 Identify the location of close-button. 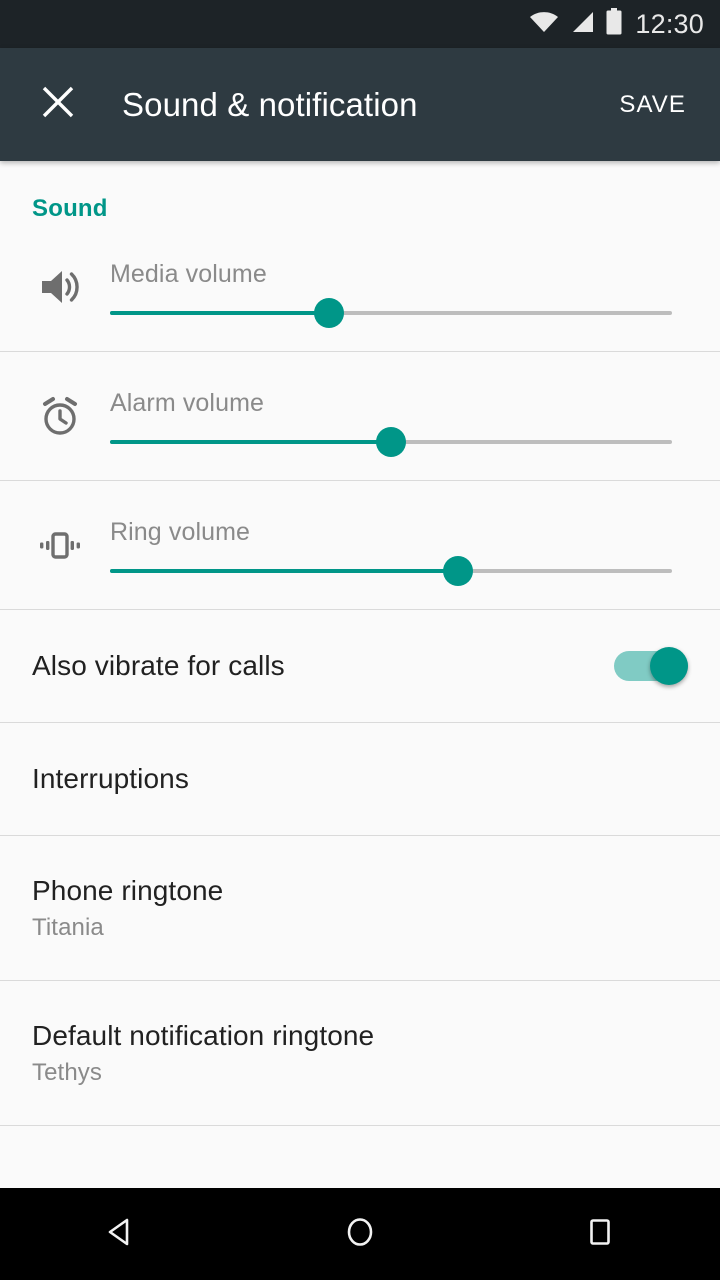
(58, 104).